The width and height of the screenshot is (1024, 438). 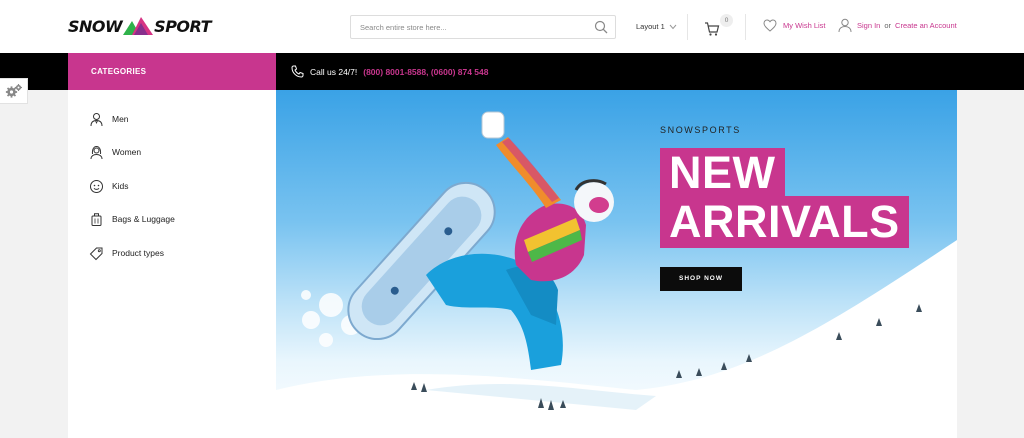 What do you see at coordinates (712, 29) in the screenshot?
I see `cart-icon` at bounding box center [712, 29].